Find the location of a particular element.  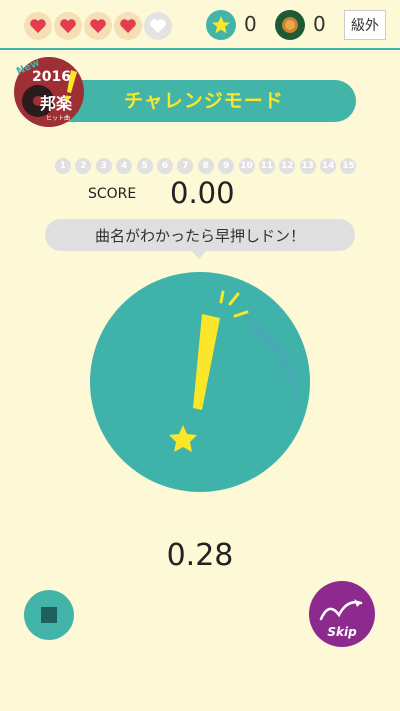

stop-icon is located at coordinates (49, 615).